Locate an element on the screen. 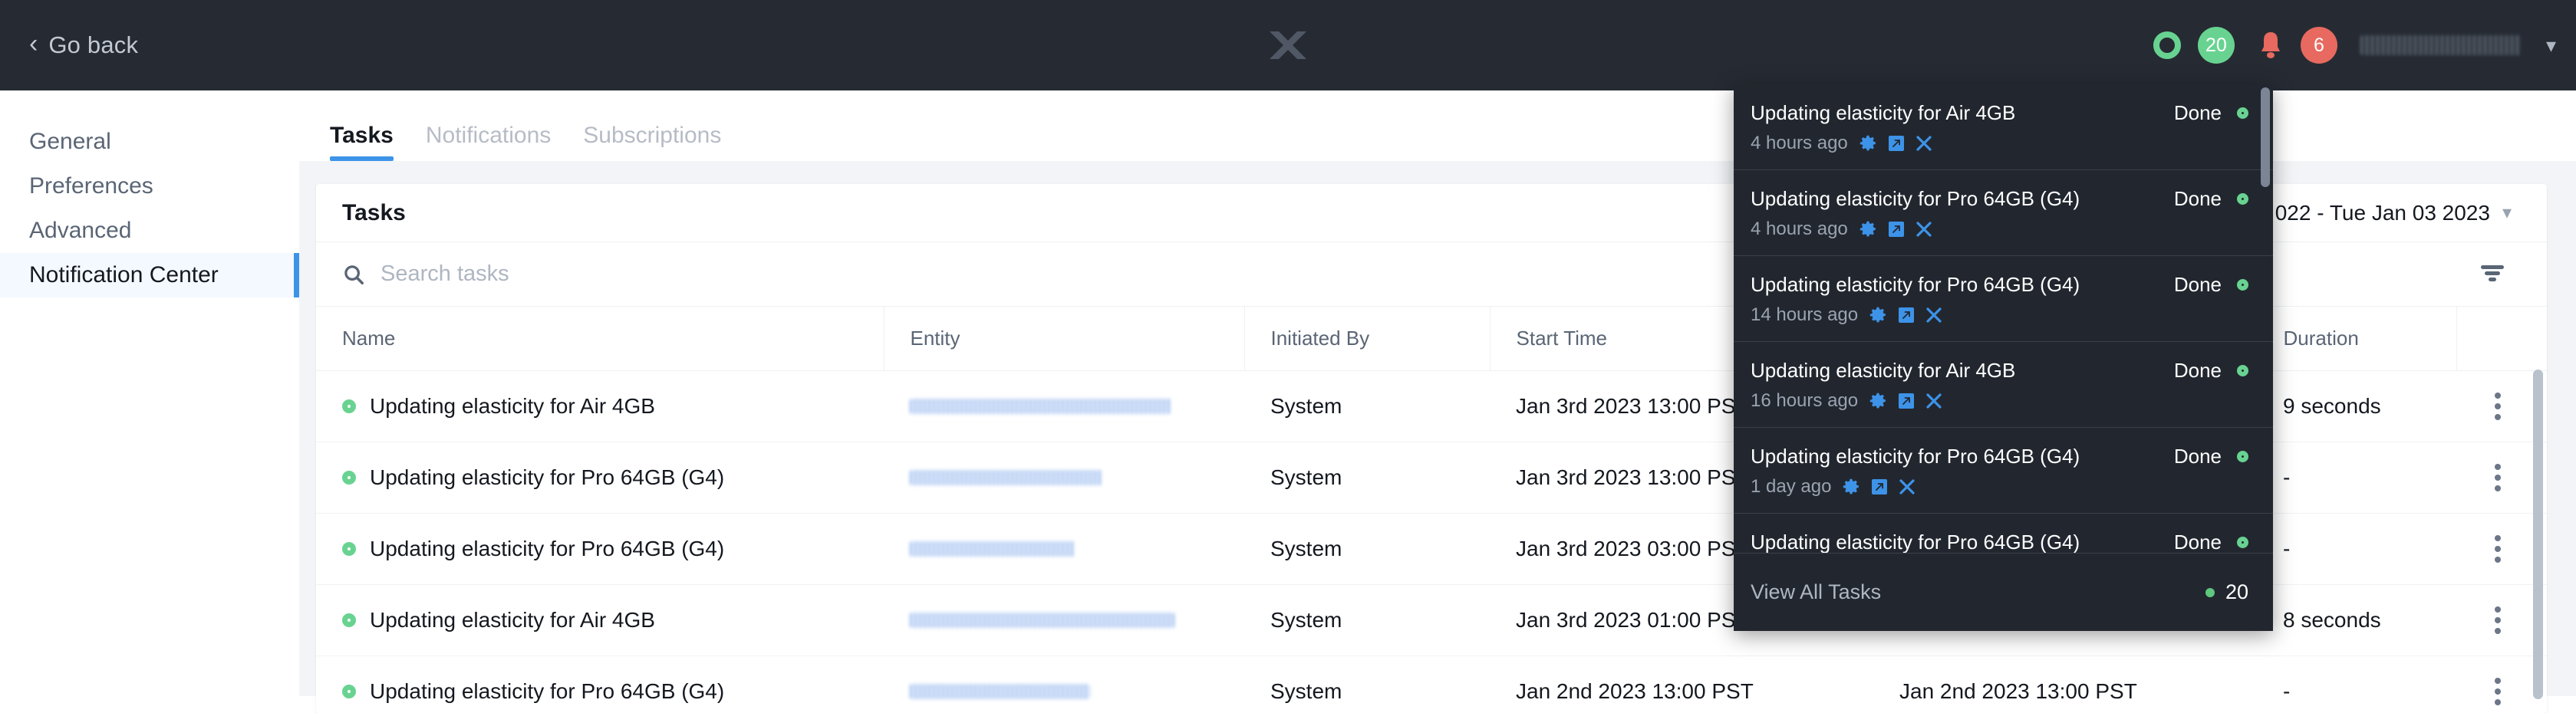 The height and width of the screenshot is (713, 2576). filter-button is located at coordinates (2492, 274).